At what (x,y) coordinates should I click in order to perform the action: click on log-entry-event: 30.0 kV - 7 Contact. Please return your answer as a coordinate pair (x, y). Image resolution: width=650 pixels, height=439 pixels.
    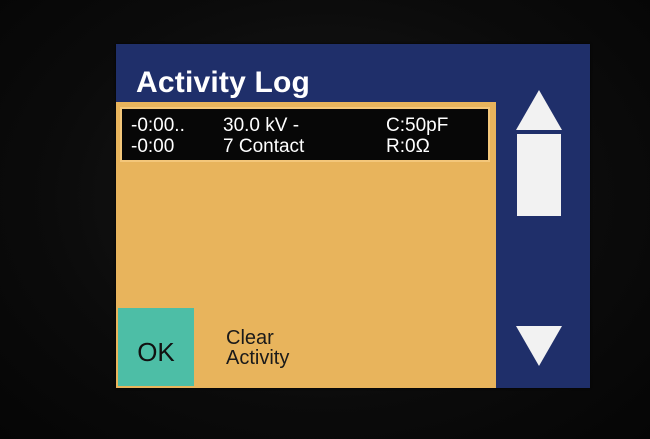
    Looking at the image, I should click on (263, 136).